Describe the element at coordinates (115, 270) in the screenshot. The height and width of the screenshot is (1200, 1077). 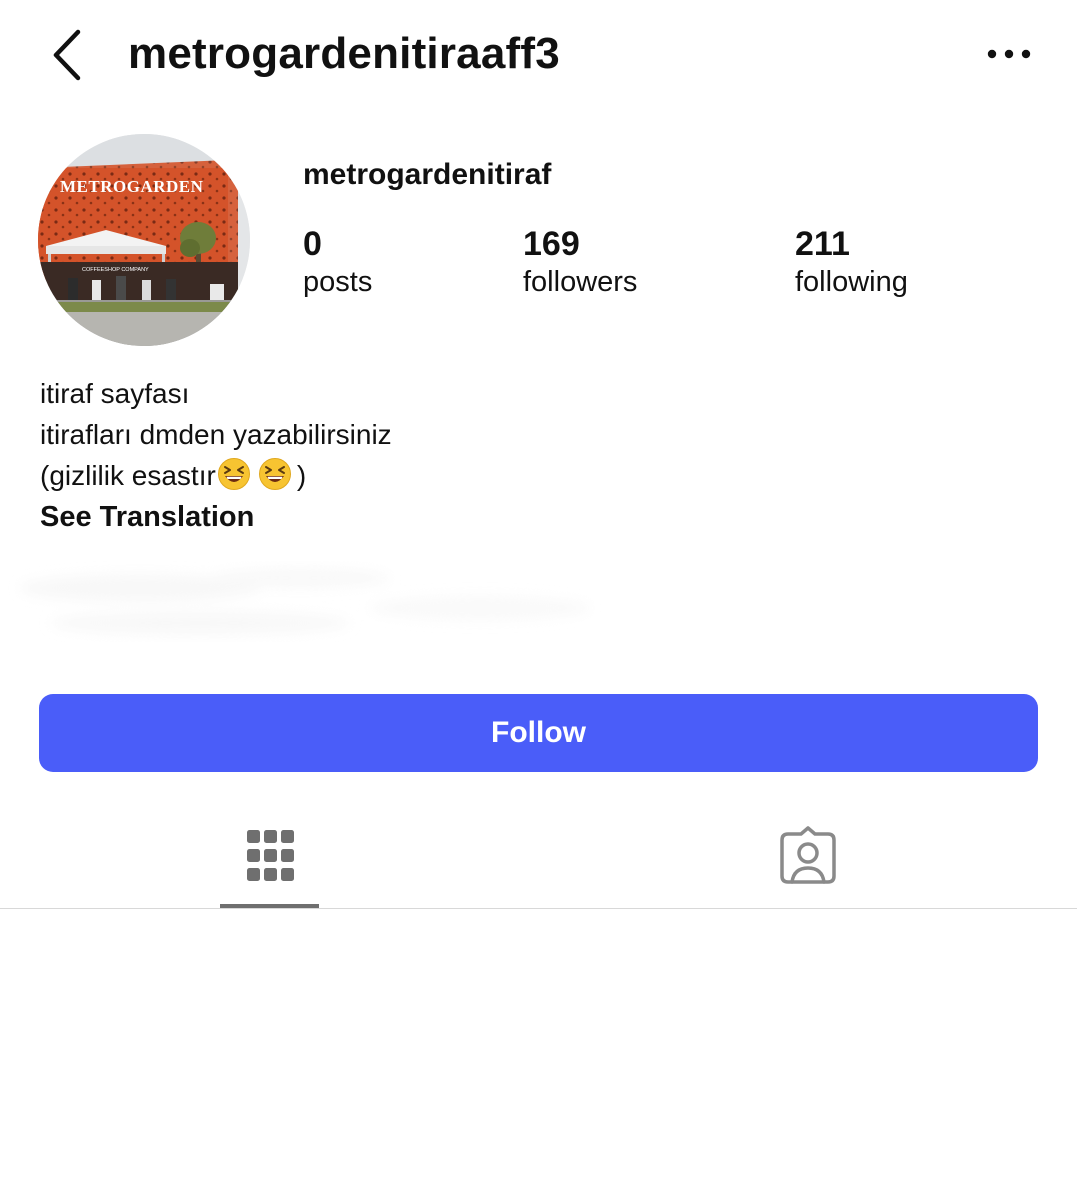
I see `avatar-shop-text: COFFEESHOP COMPANY` at that location.